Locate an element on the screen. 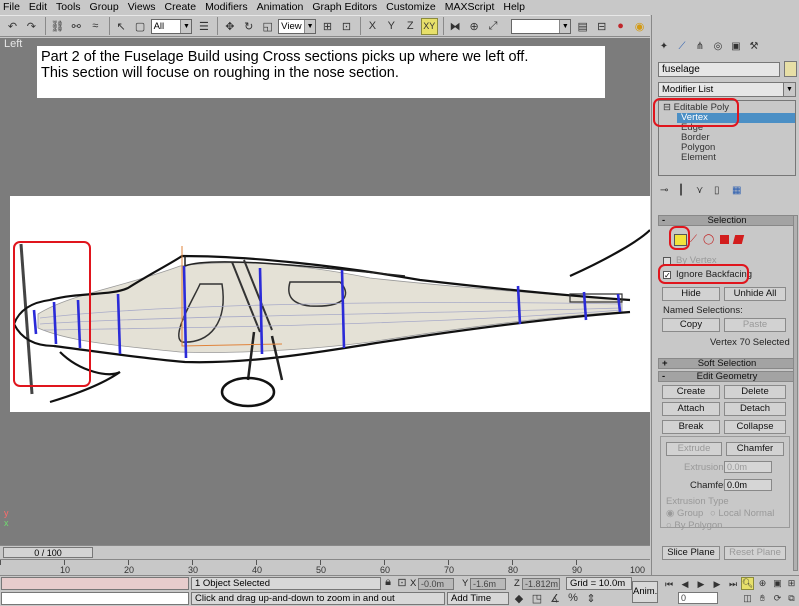  track-bar: 10 20 30 40 50 60 70 80 90 100 is located at coordinates (325, 567).